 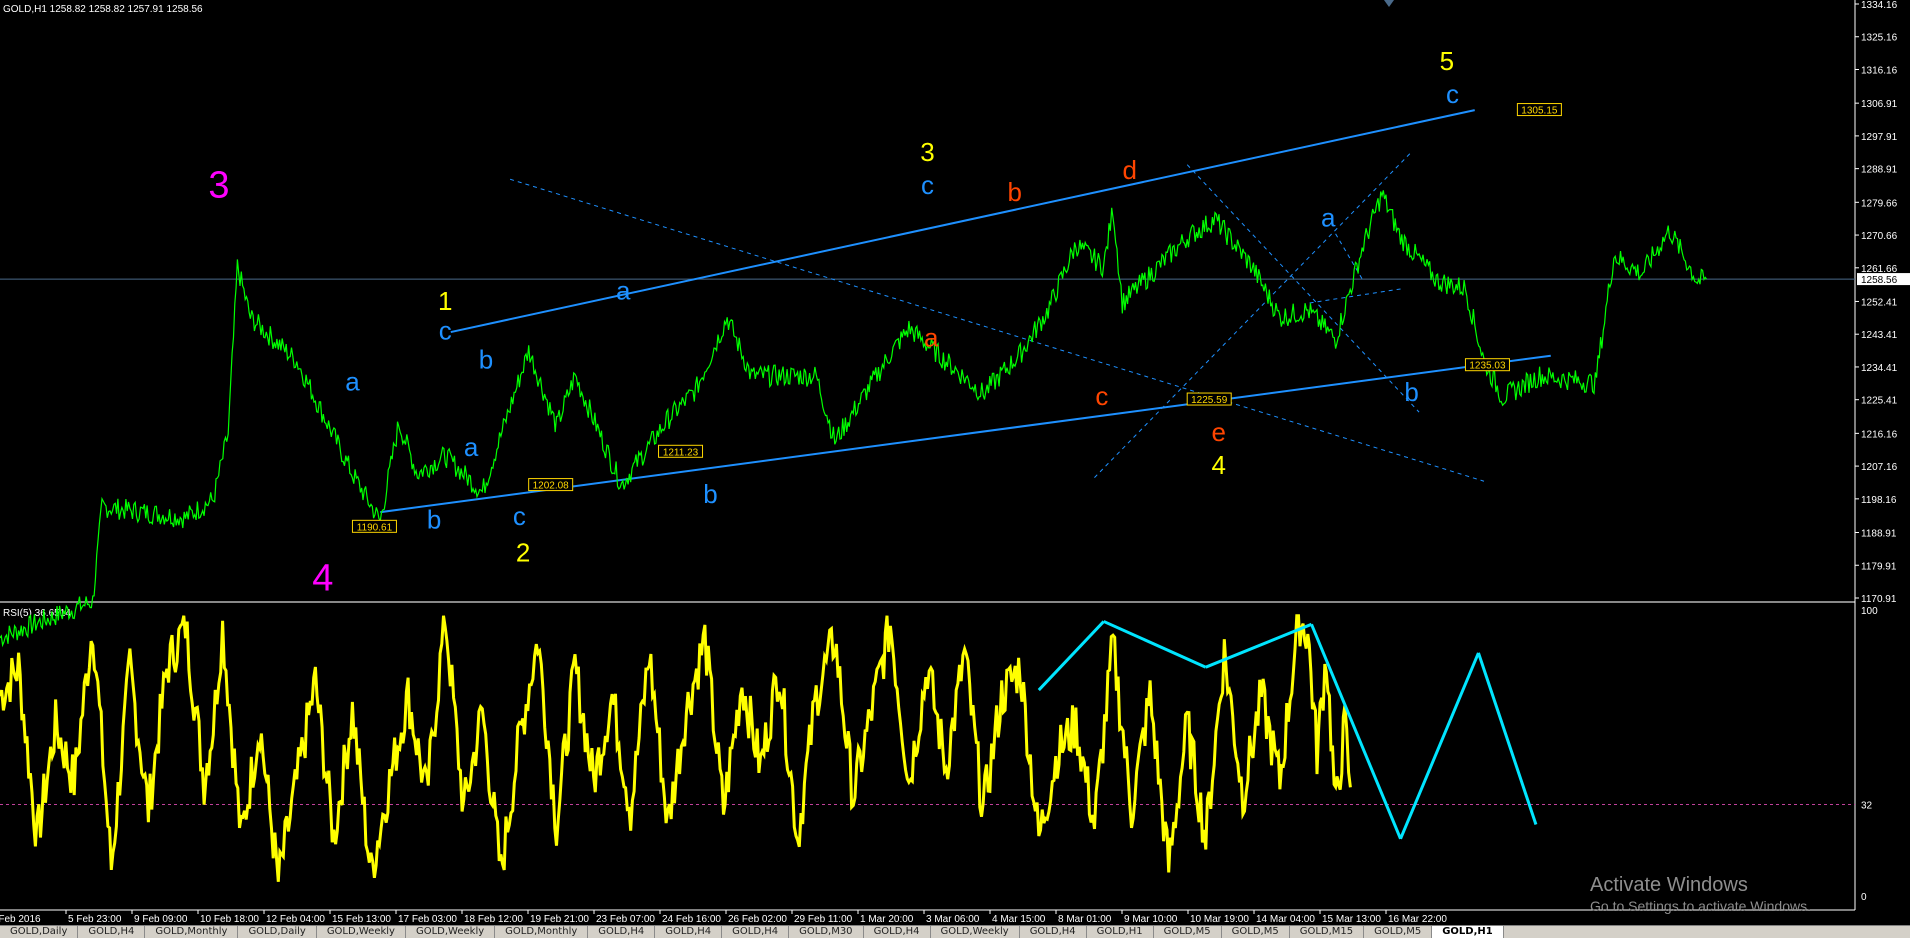 I want to click on x-tick-label: 26 Feb 02:00, so click(x=757, y=919).